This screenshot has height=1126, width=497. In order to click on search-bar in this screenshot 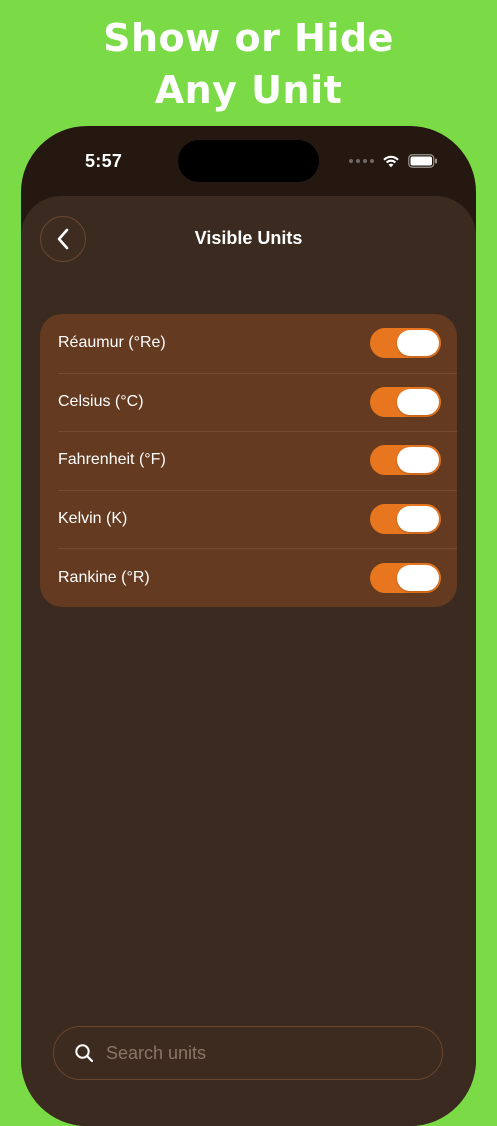, I will do `click(248, 1053)`.